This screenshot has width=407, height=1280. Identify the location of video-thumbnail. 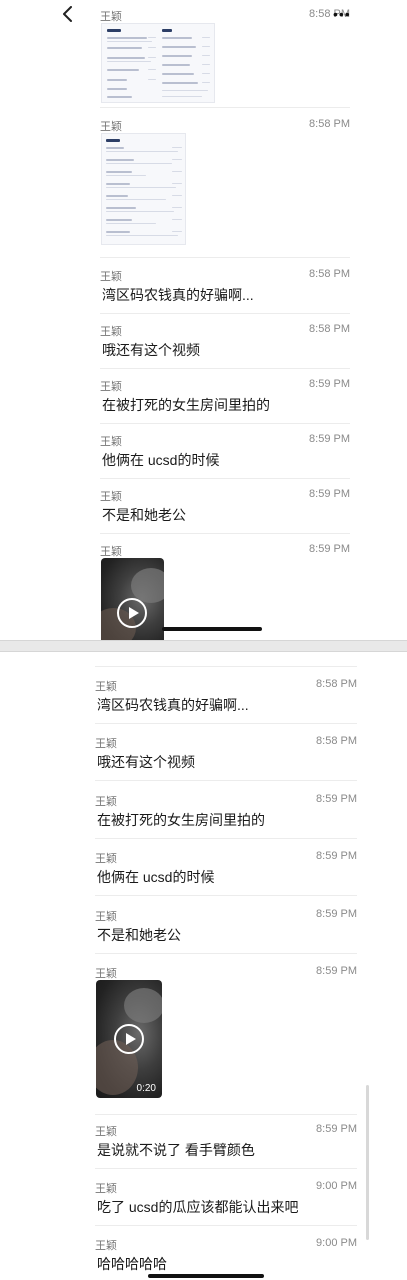
(132, 599).